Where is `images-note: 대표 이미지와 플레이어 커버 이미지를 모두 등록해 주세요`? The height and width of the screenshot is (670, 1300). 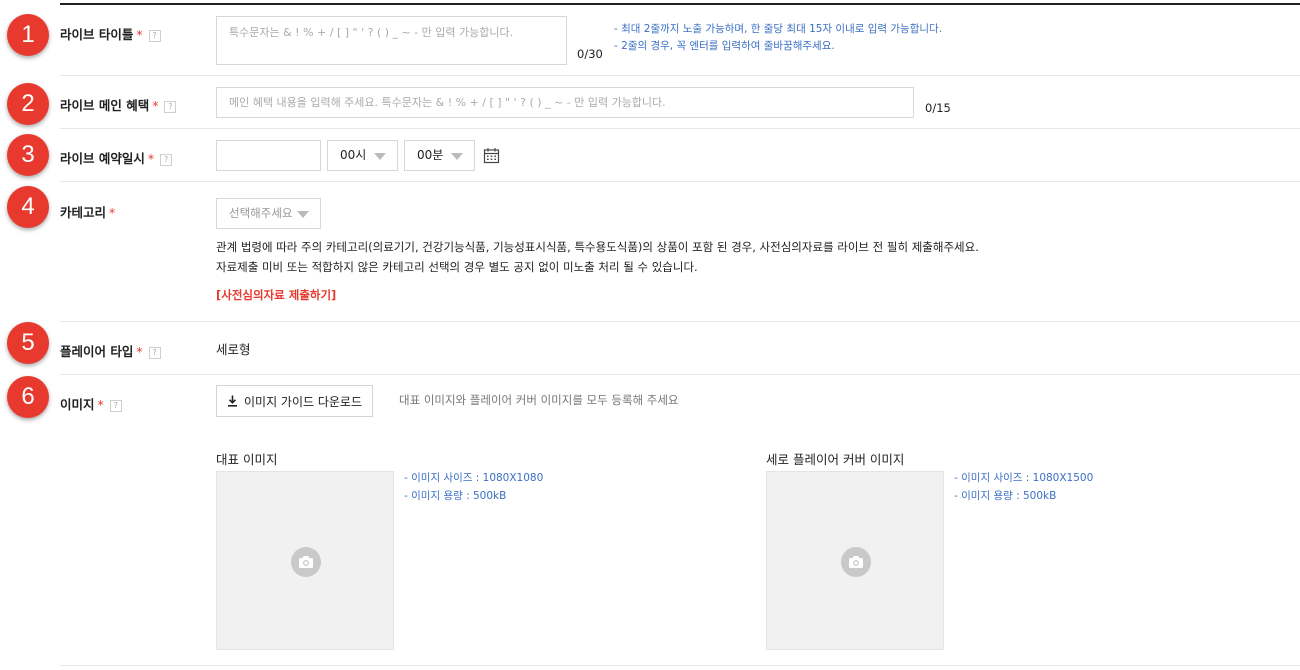
images-note: 대표 이미지와 플레이어 커버 이미지를 모두 등록해 주세요 is located at coordinates (539, 400).